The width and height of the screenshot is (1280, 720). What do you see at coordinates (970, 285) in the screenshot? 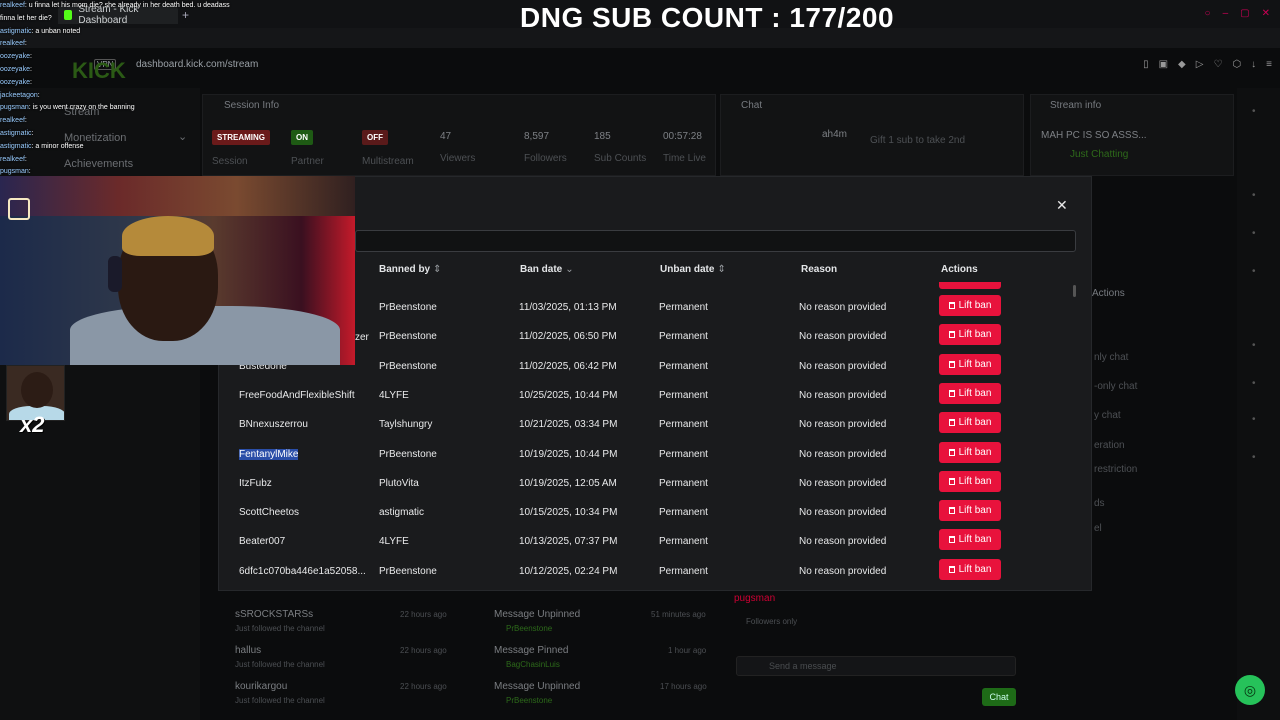
I see `lift-ban-button-partial` at bounding box center [970, 285].